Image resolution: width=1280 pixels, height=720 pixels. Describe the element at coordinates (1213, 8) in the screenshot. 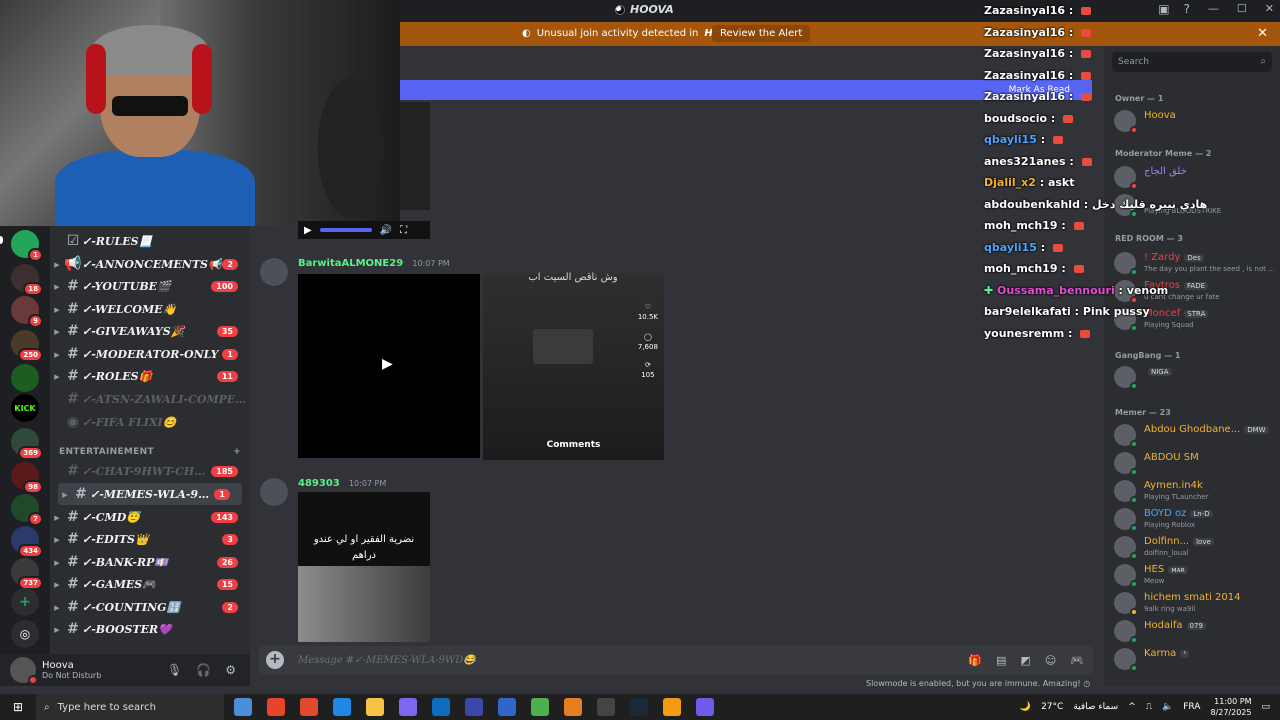

I see `minimize-icon: —` at that location.